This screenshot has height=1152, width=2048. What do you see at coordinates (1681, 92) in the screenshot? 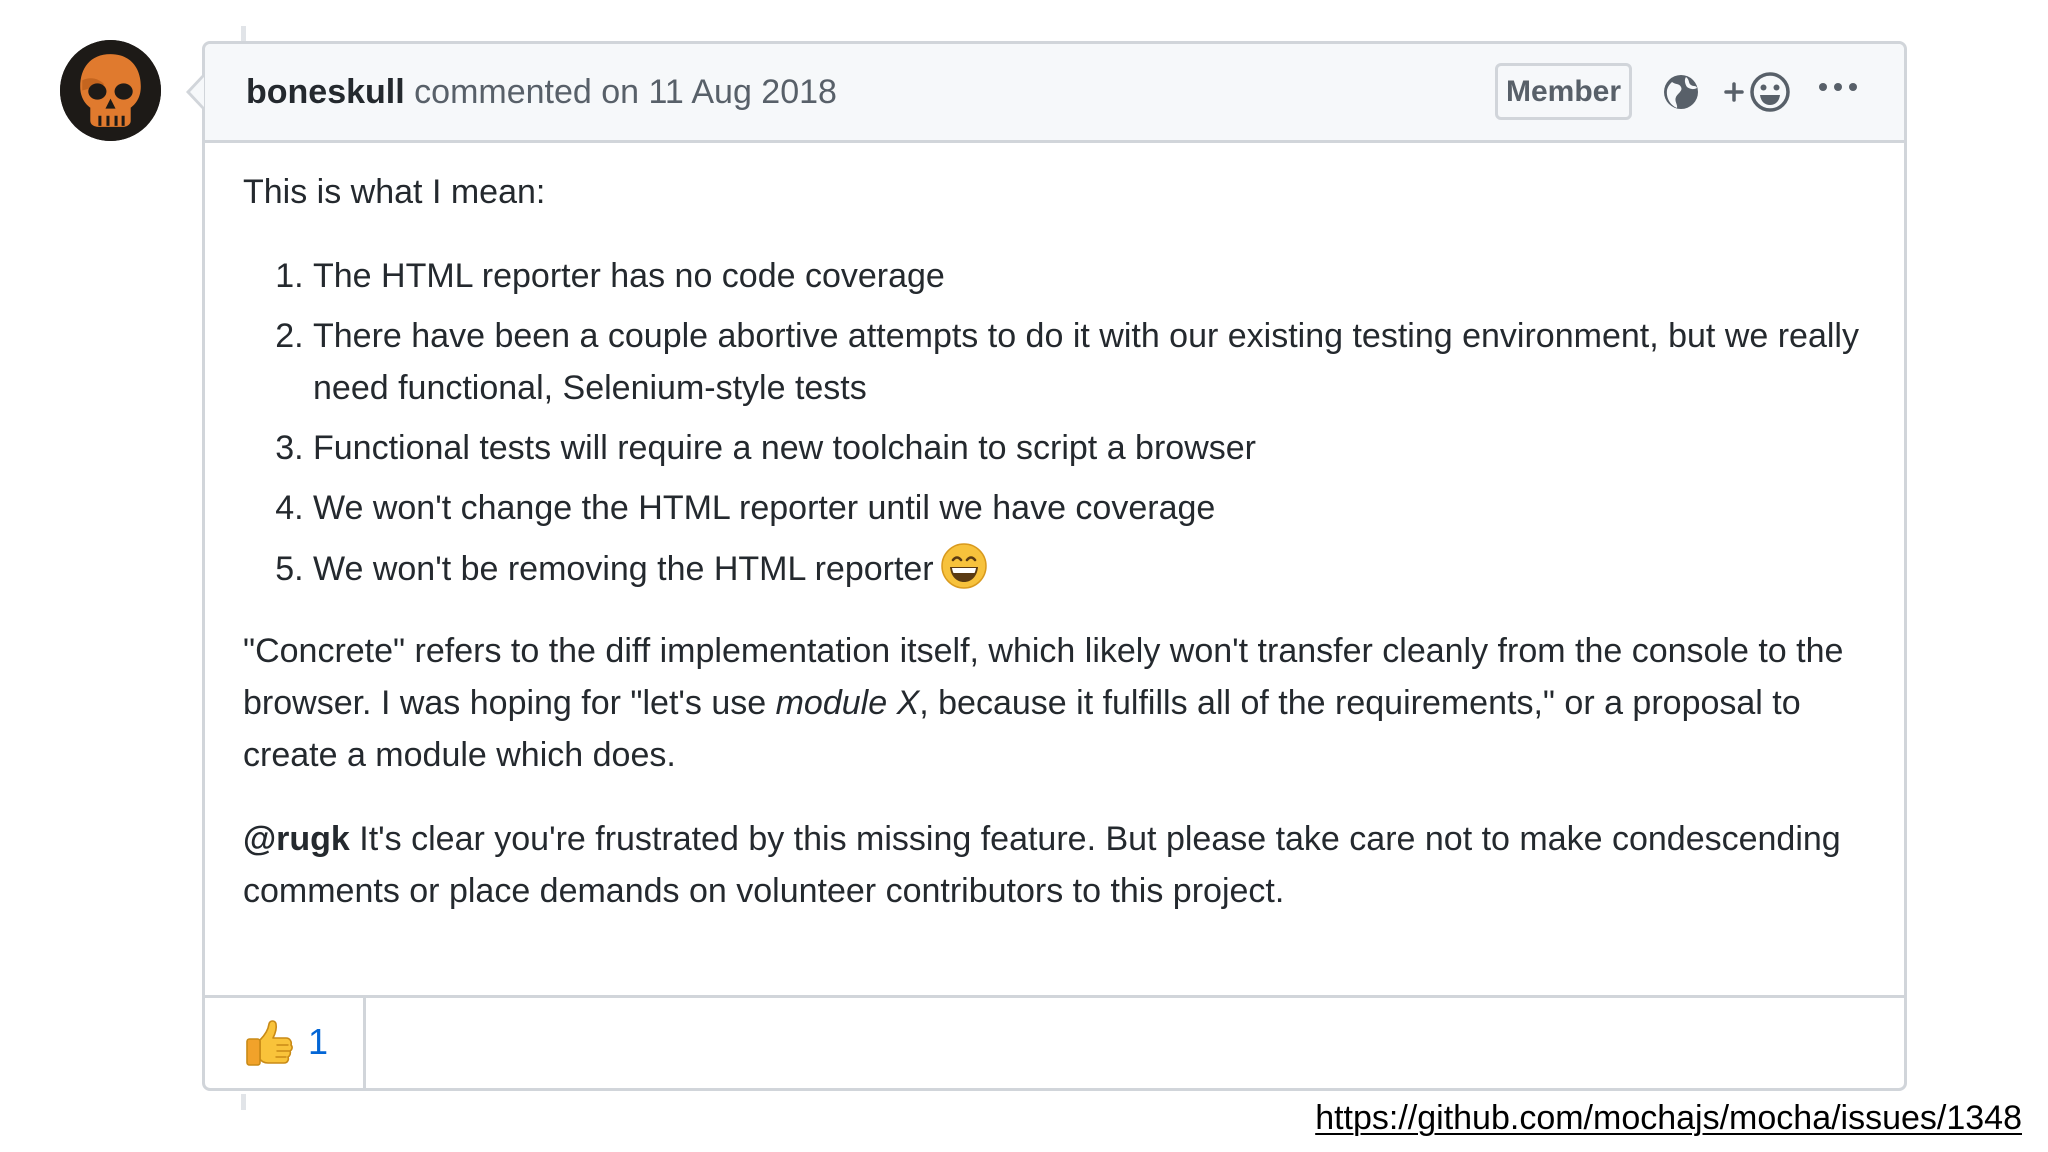
I see `globe-icon` at bounding box center [1681, 92].